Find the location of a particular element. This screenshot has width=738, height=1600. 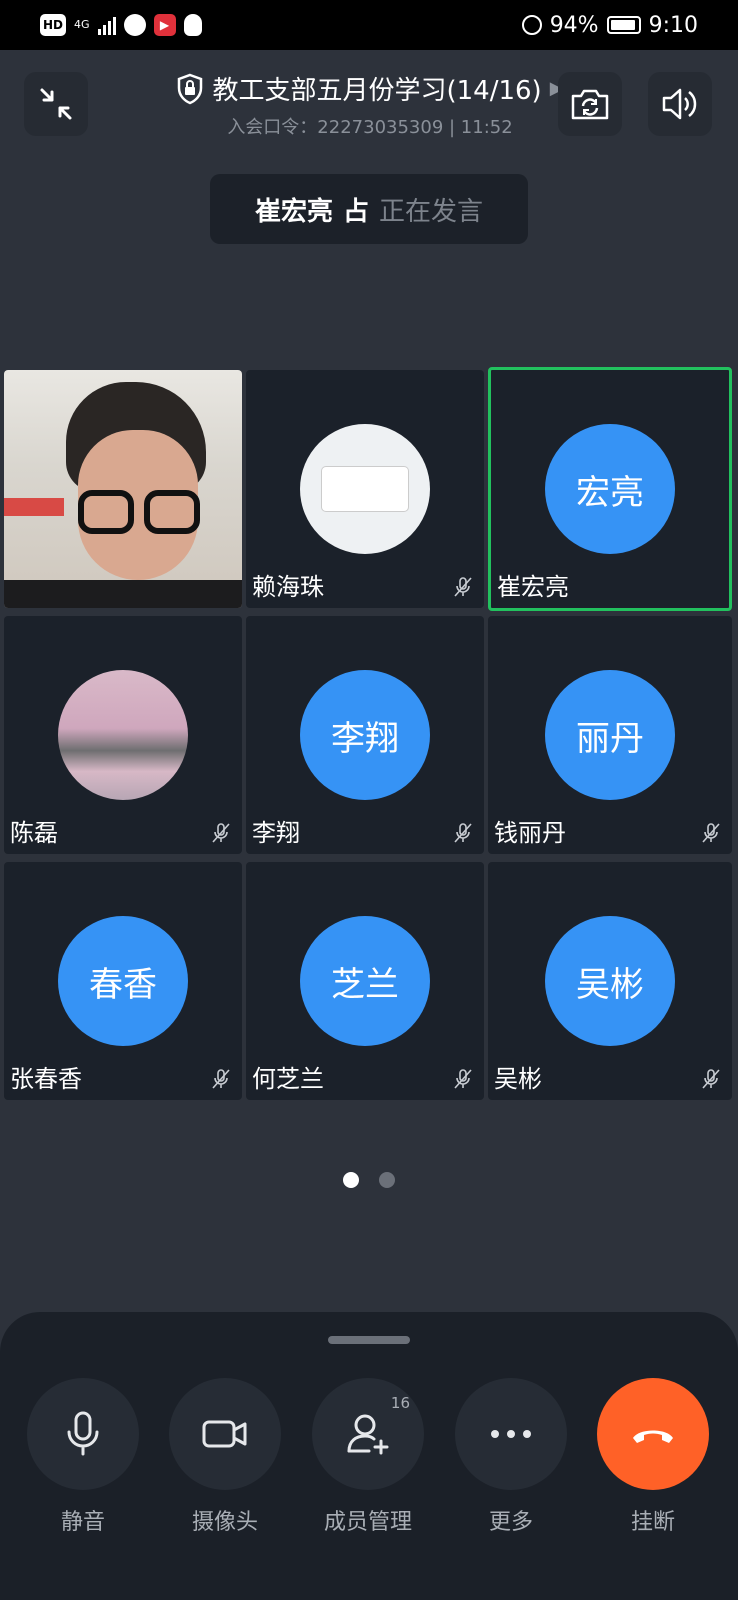

hangup-button is located at coordinates (653, 1434).